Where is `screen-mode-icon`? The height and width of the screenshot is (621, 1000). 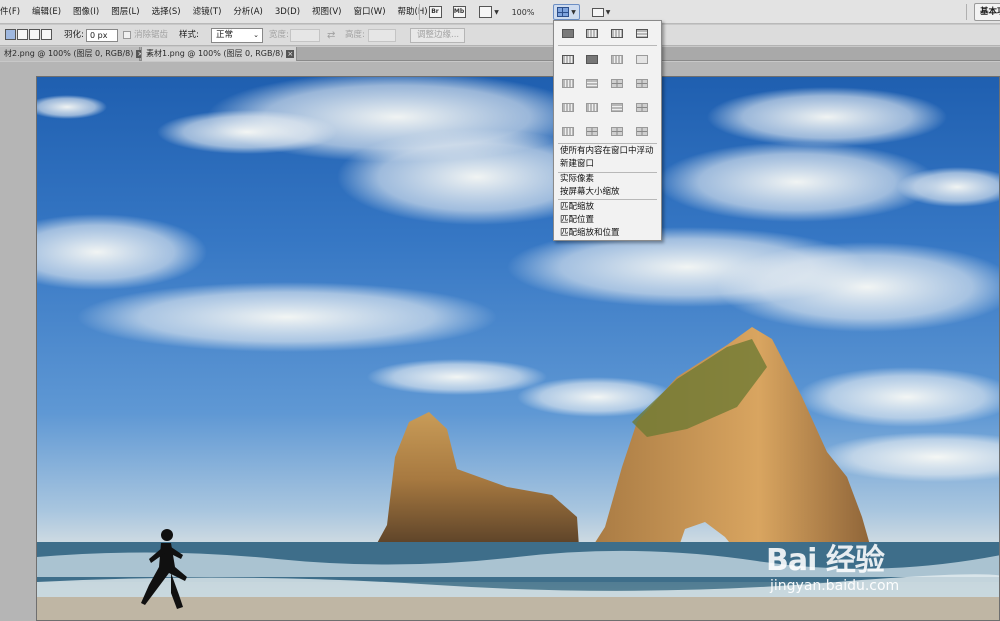
screen-mode-icon is located at coordinates (597, 12).